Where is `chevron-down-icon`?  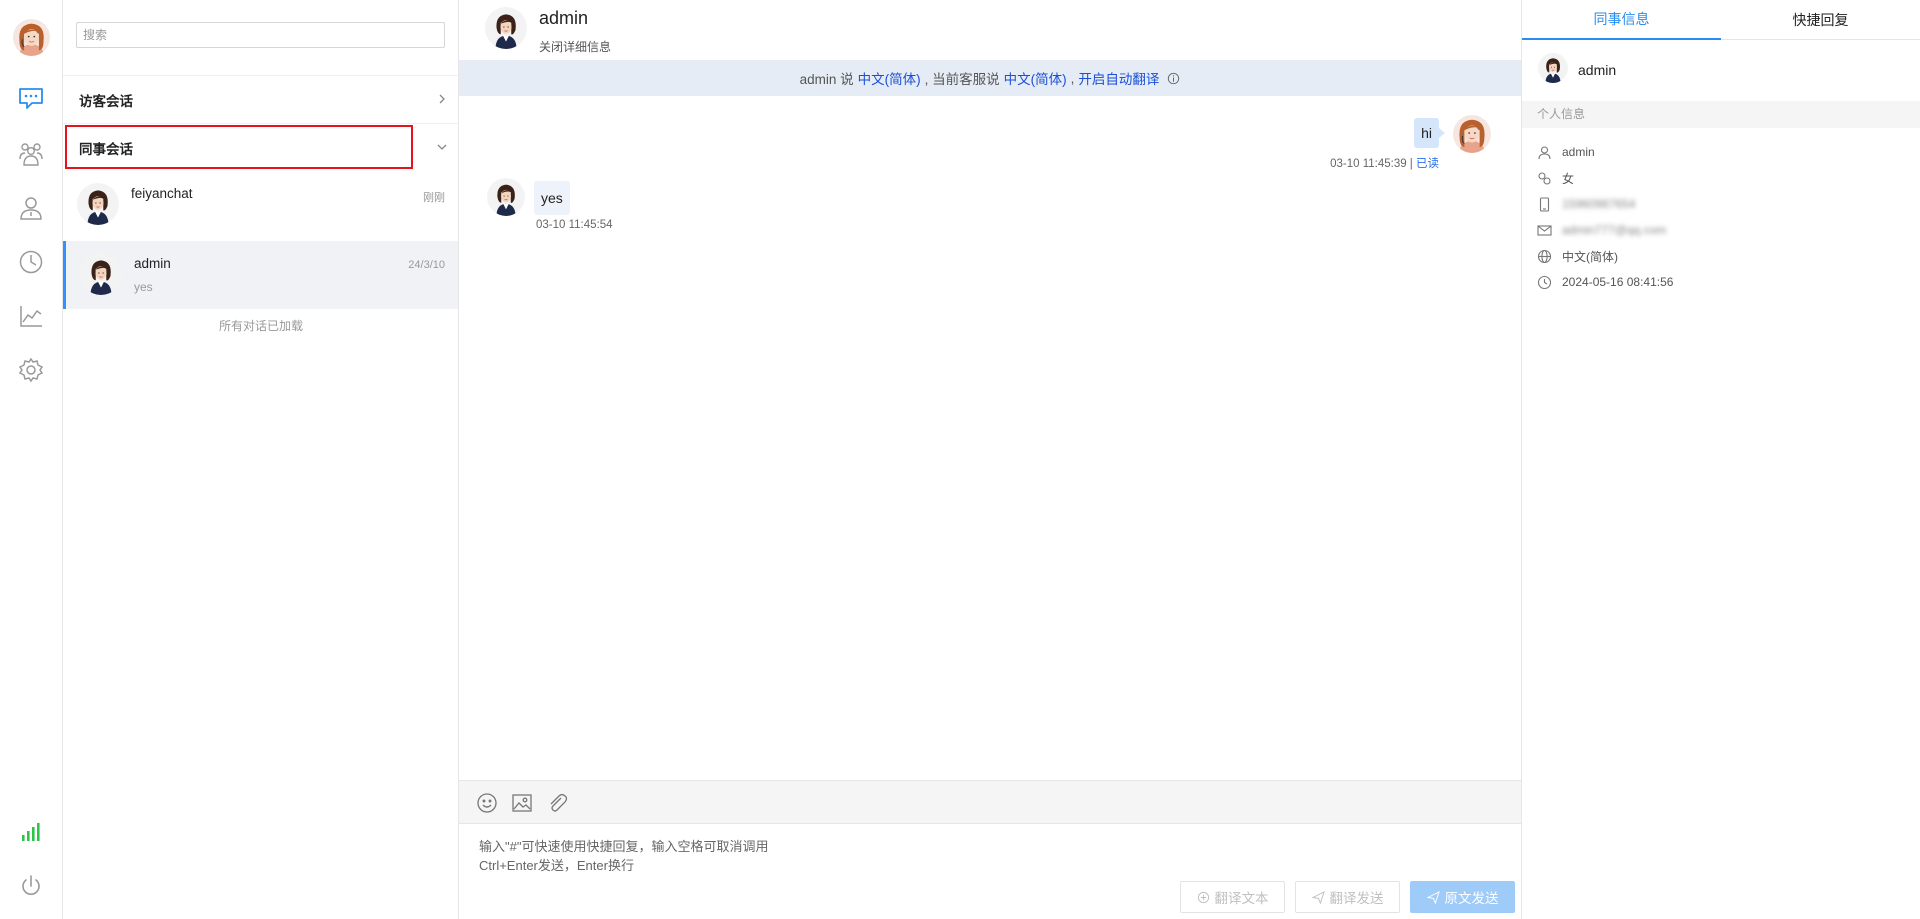 chevron-down-icon is located at coordinates (442, 147).